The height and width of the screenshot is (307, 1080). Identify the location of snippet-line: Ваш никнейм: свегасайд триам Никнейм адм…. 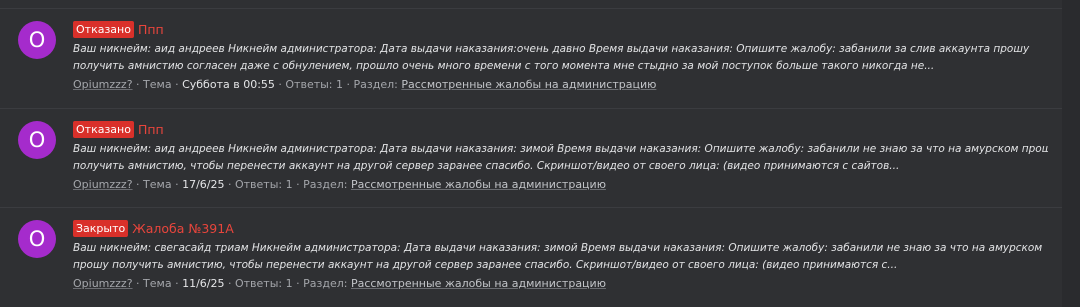
(558, 248).